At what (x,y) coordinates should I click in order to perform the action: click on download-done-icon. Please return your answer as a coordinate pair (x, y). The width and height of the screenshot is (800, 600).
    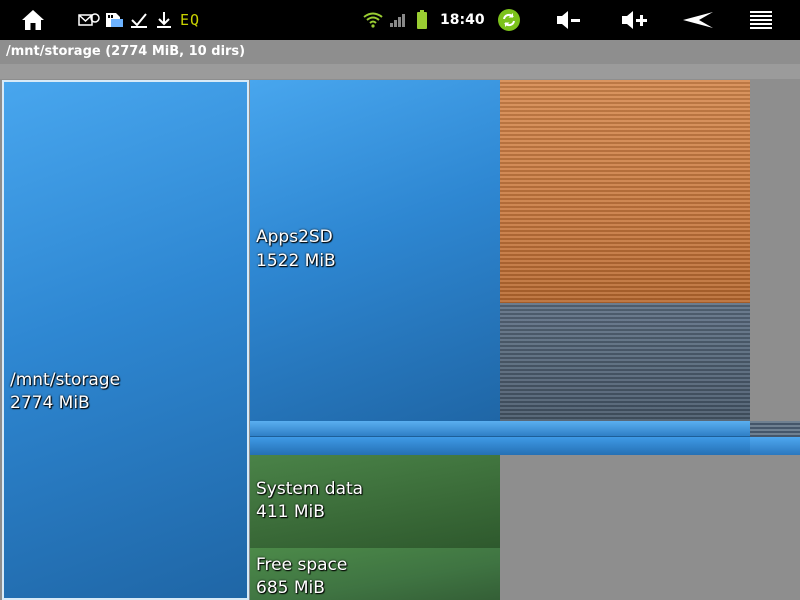
    Looking at the image, I should click on (139, 20).